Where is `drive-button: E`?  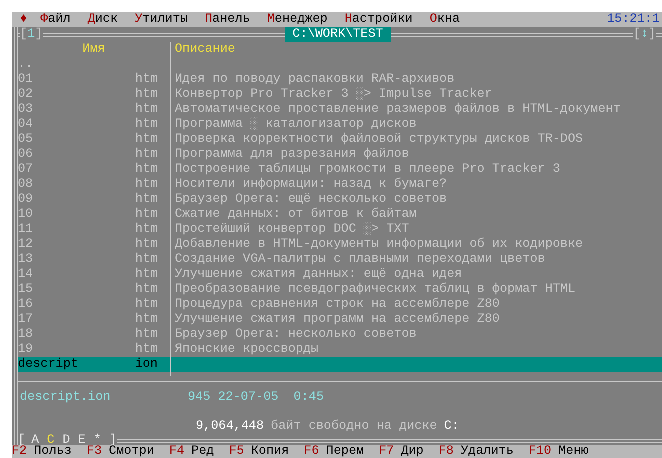 drive-button: E is located at coordinates (82, 439).